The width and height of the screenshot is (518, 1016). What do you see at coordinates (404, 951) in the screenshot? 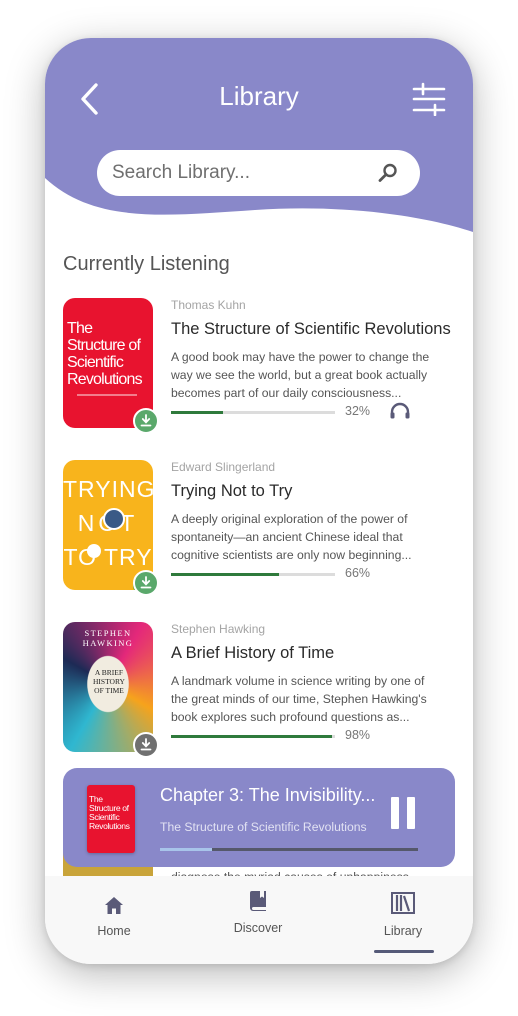
I see `active-tab-indicator` at bounding box center [404, 951].